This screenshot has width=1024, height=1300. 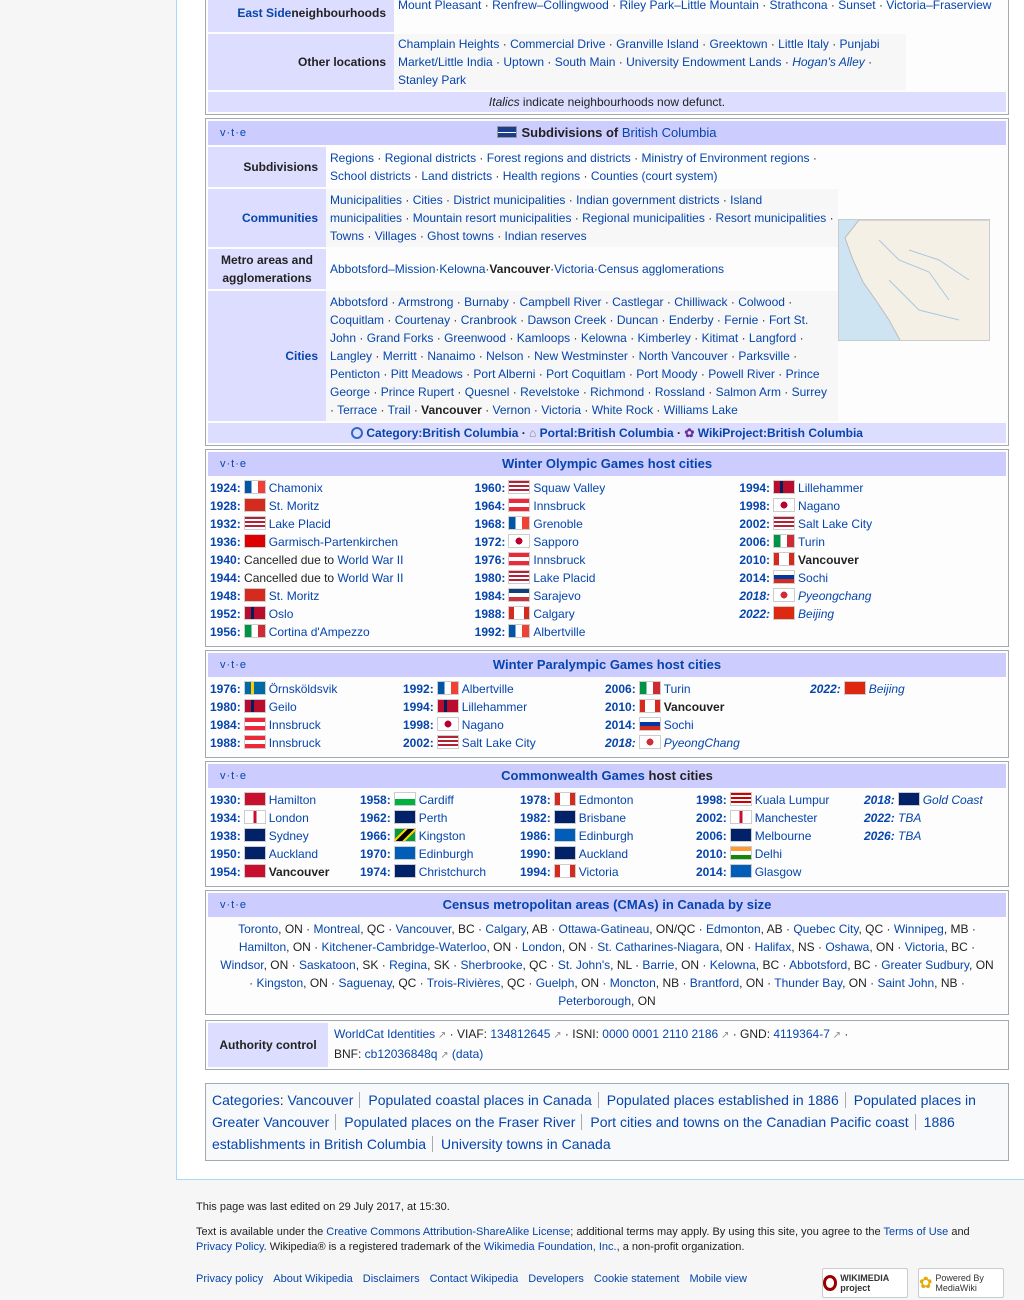 What do you see at coordinates (352, 158) in the screenshot?
I see `nav-link: Regions` at bounding box center [352, 158].